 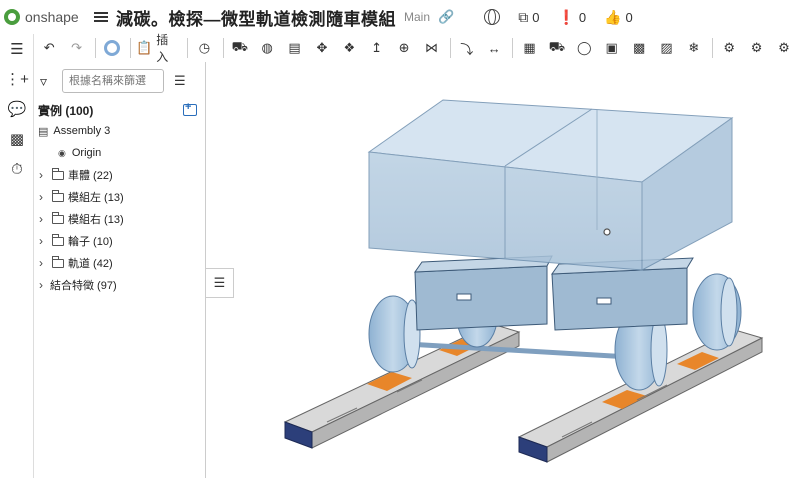 I want to click on instances-header: 實例 (100), so click(x=119, y=110).